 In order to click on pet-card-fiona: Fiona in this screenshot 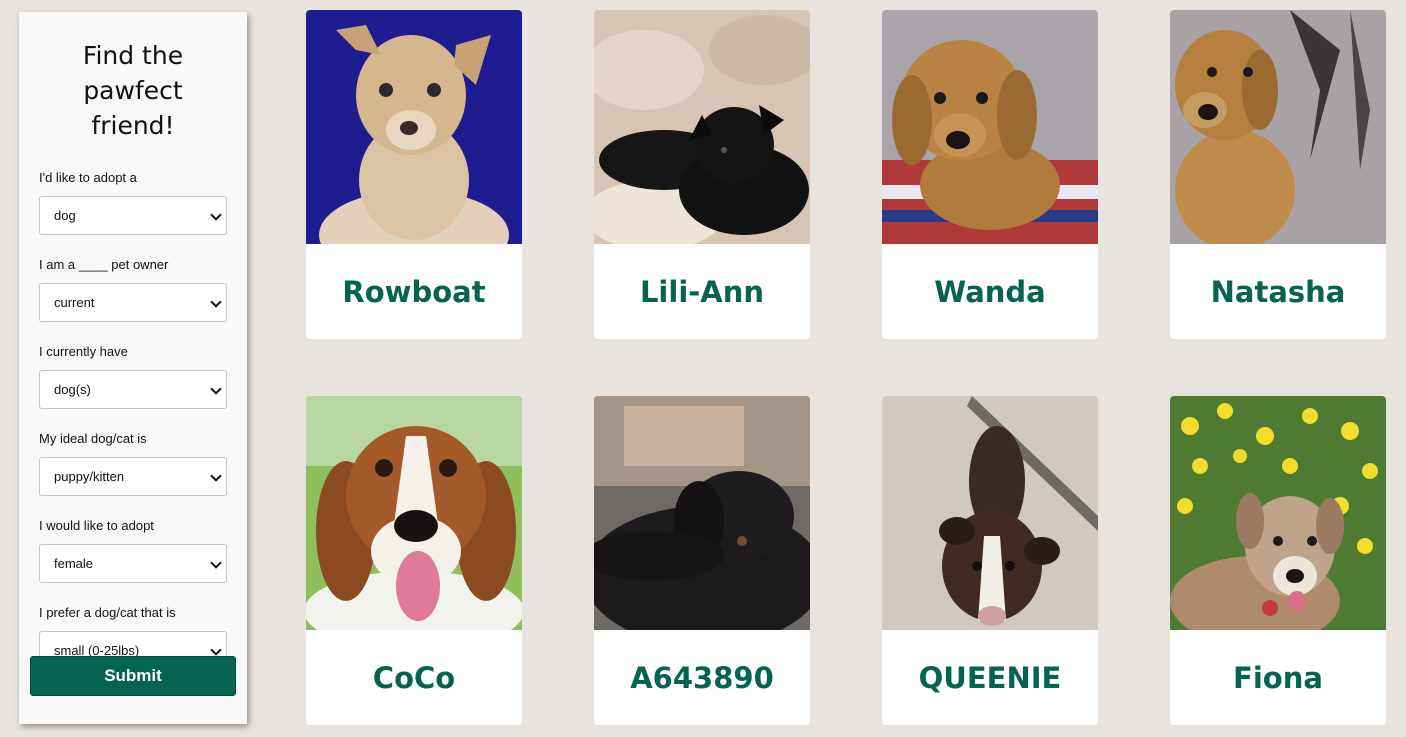, I will do `click(1278, 560)`.